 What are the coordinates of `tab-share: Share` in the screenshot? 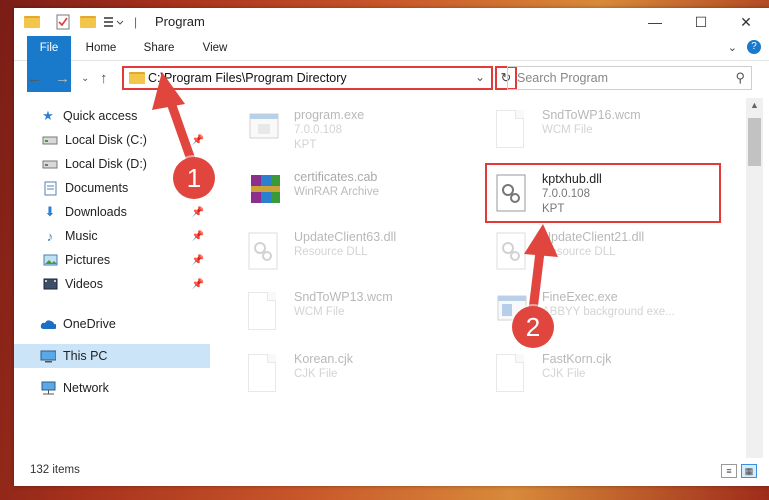 It's located at (159, 48).